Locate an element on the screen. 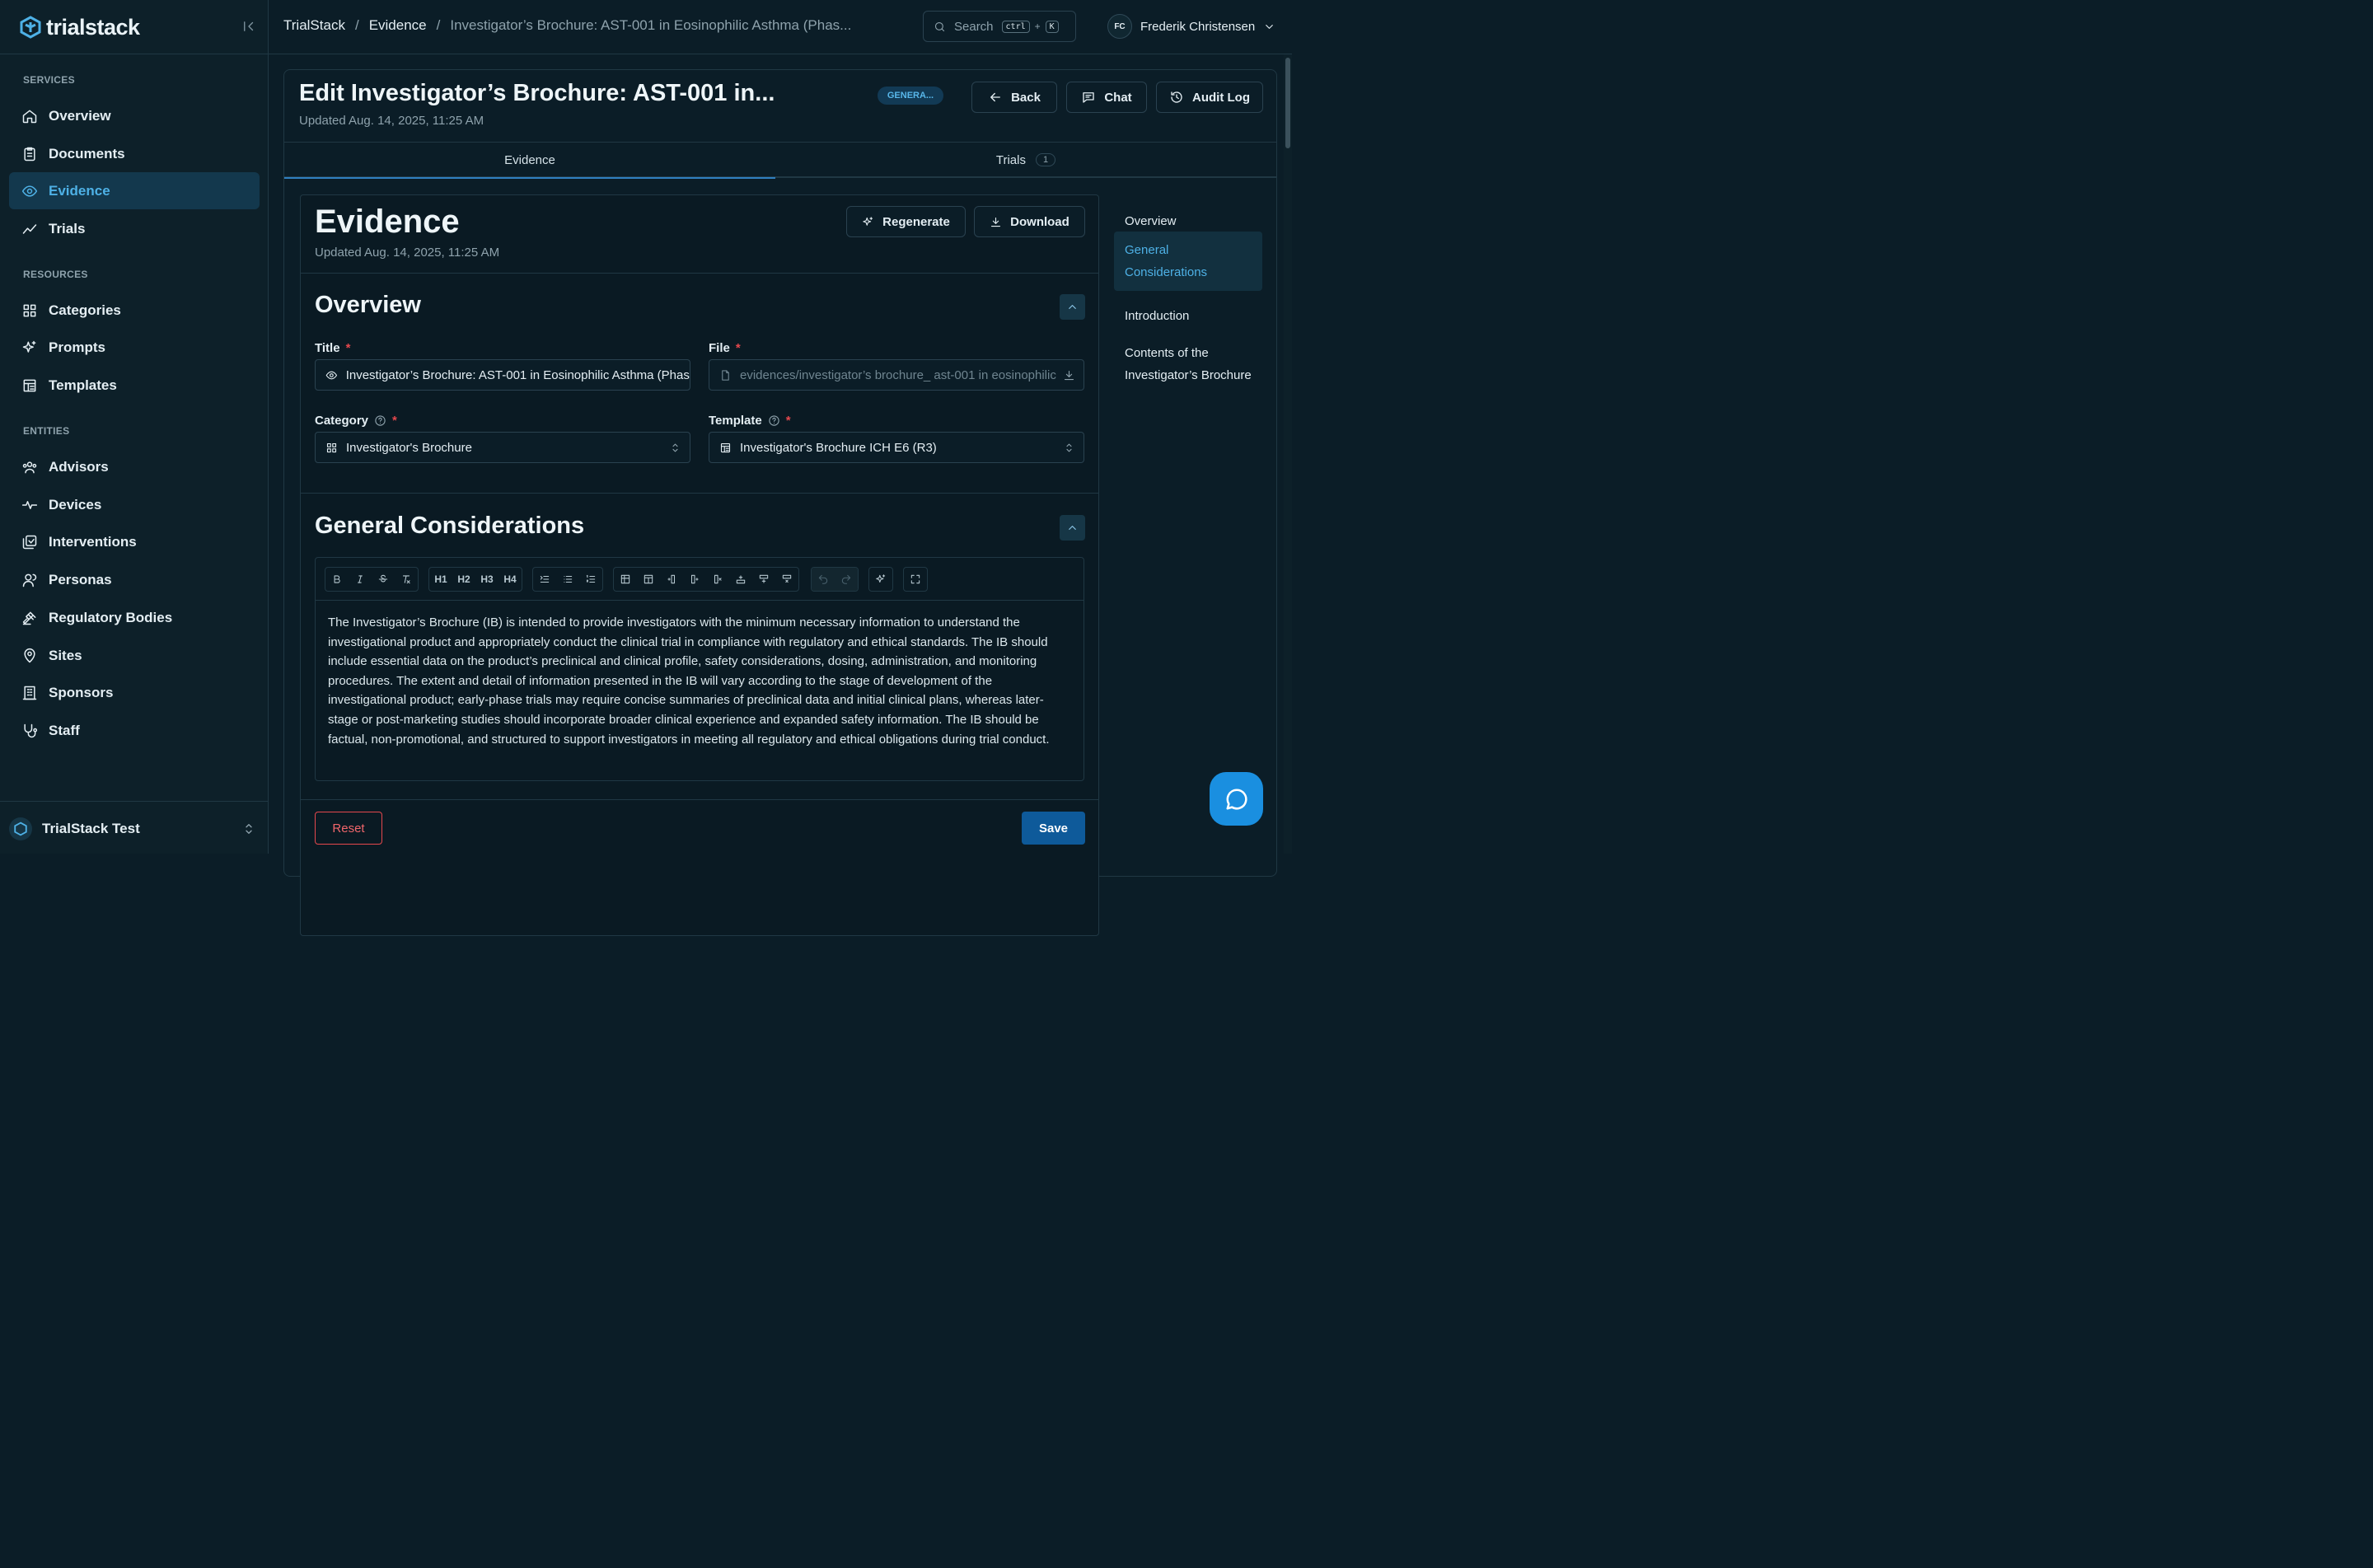  category-label-text: Category is located at coordinates (342, 421).